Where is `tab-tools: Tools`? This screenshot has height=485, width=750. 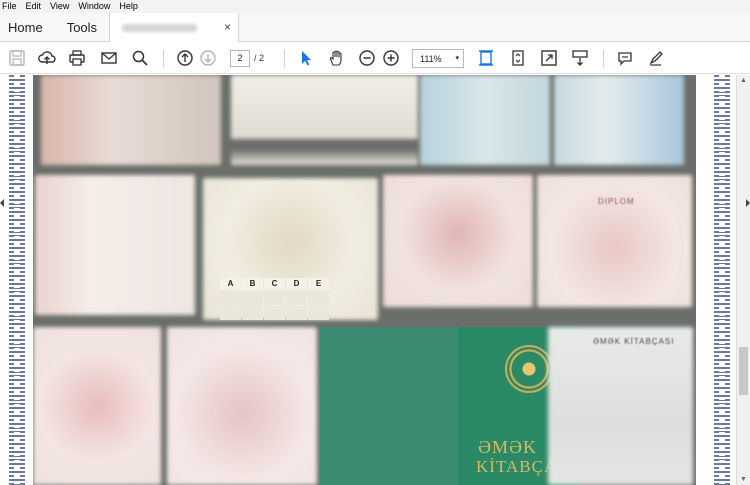
tab-tools: Tools is located at coordinates (78, 27).